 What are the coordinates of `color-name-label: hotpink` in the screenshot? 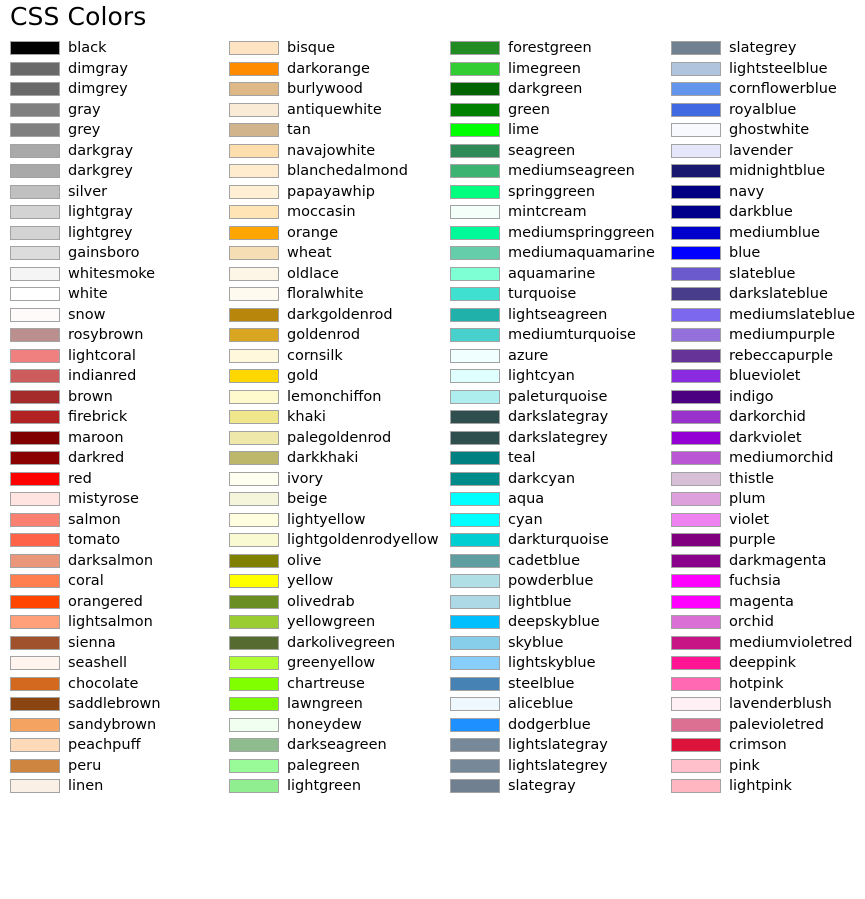 It's located at (756, 683).